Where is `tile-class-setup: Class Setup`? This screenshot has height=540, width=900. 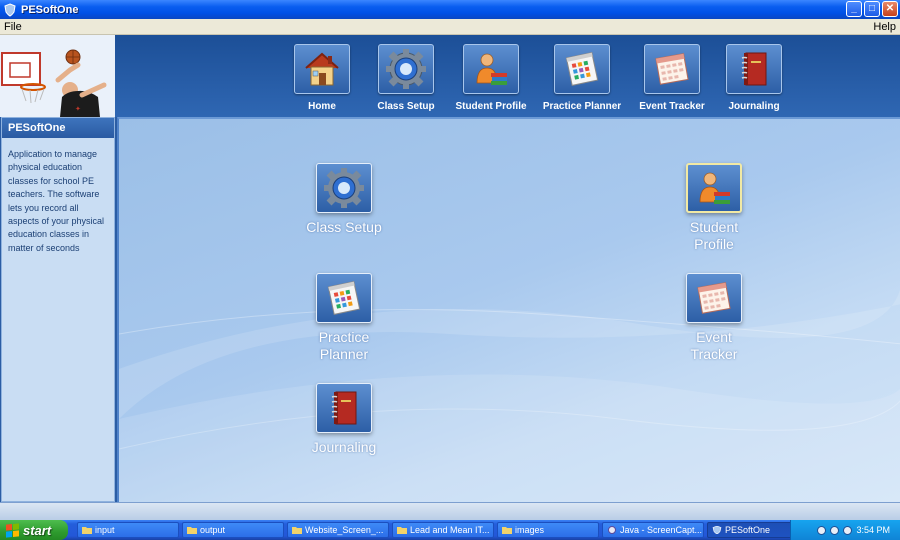 tile-class-setup: Class Setup is located at coordinates (344, 199).